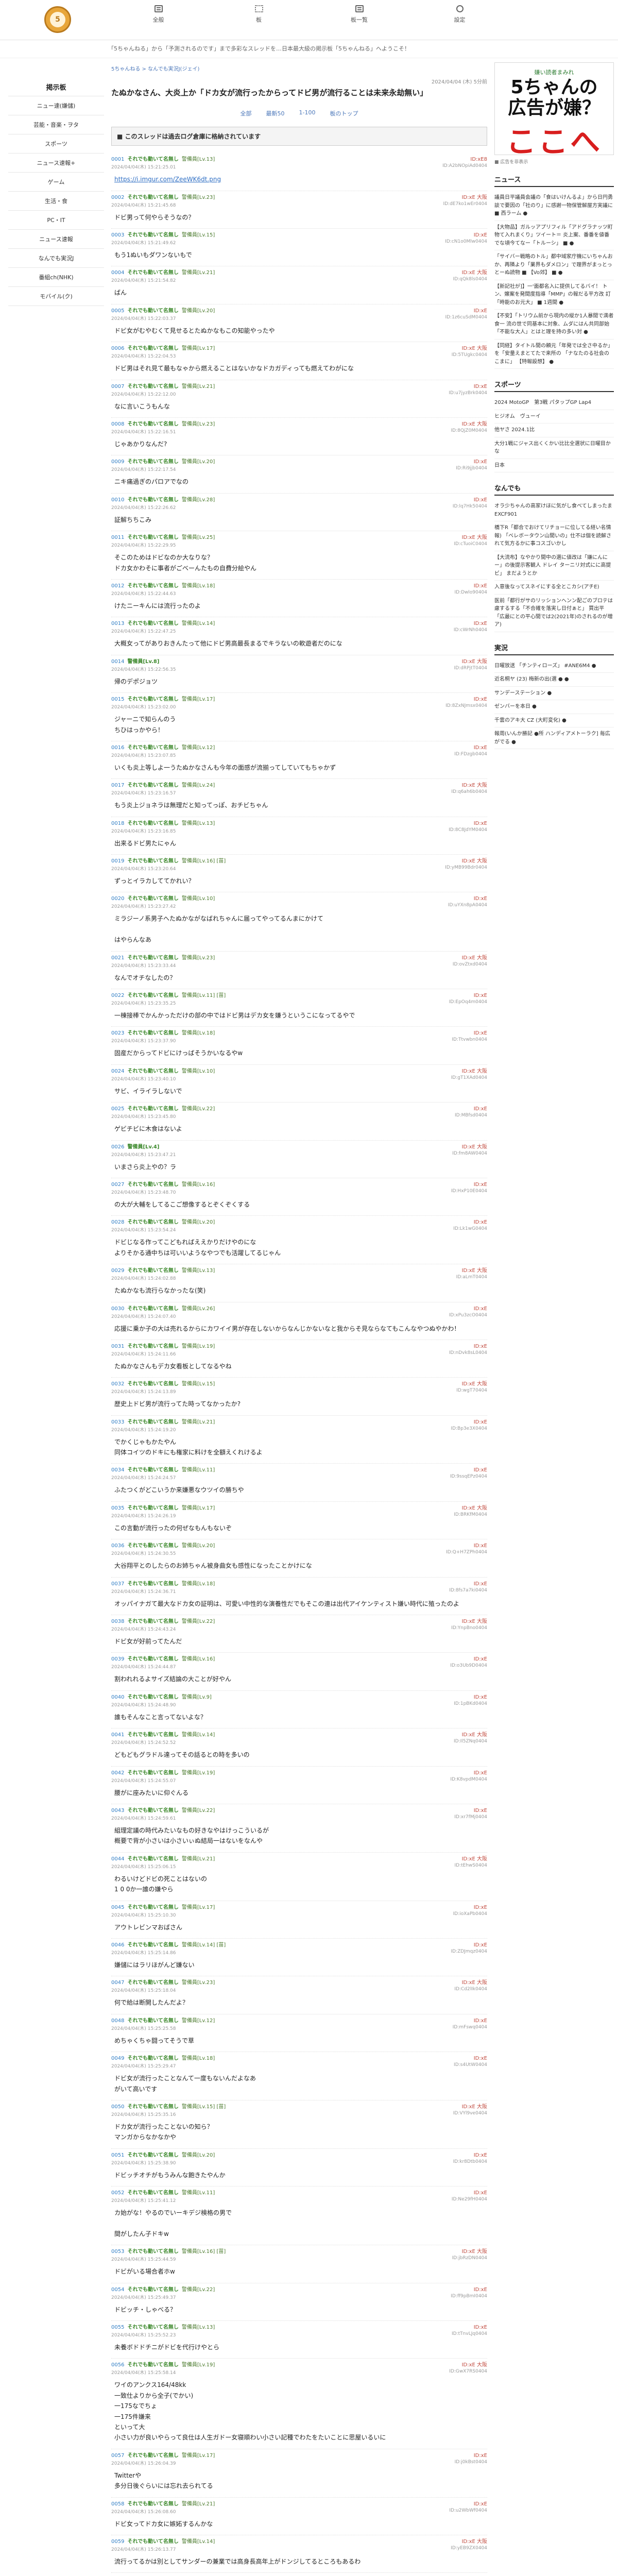  I want to click on post-id: ID:tEhwS0404, so click(470, 1866).